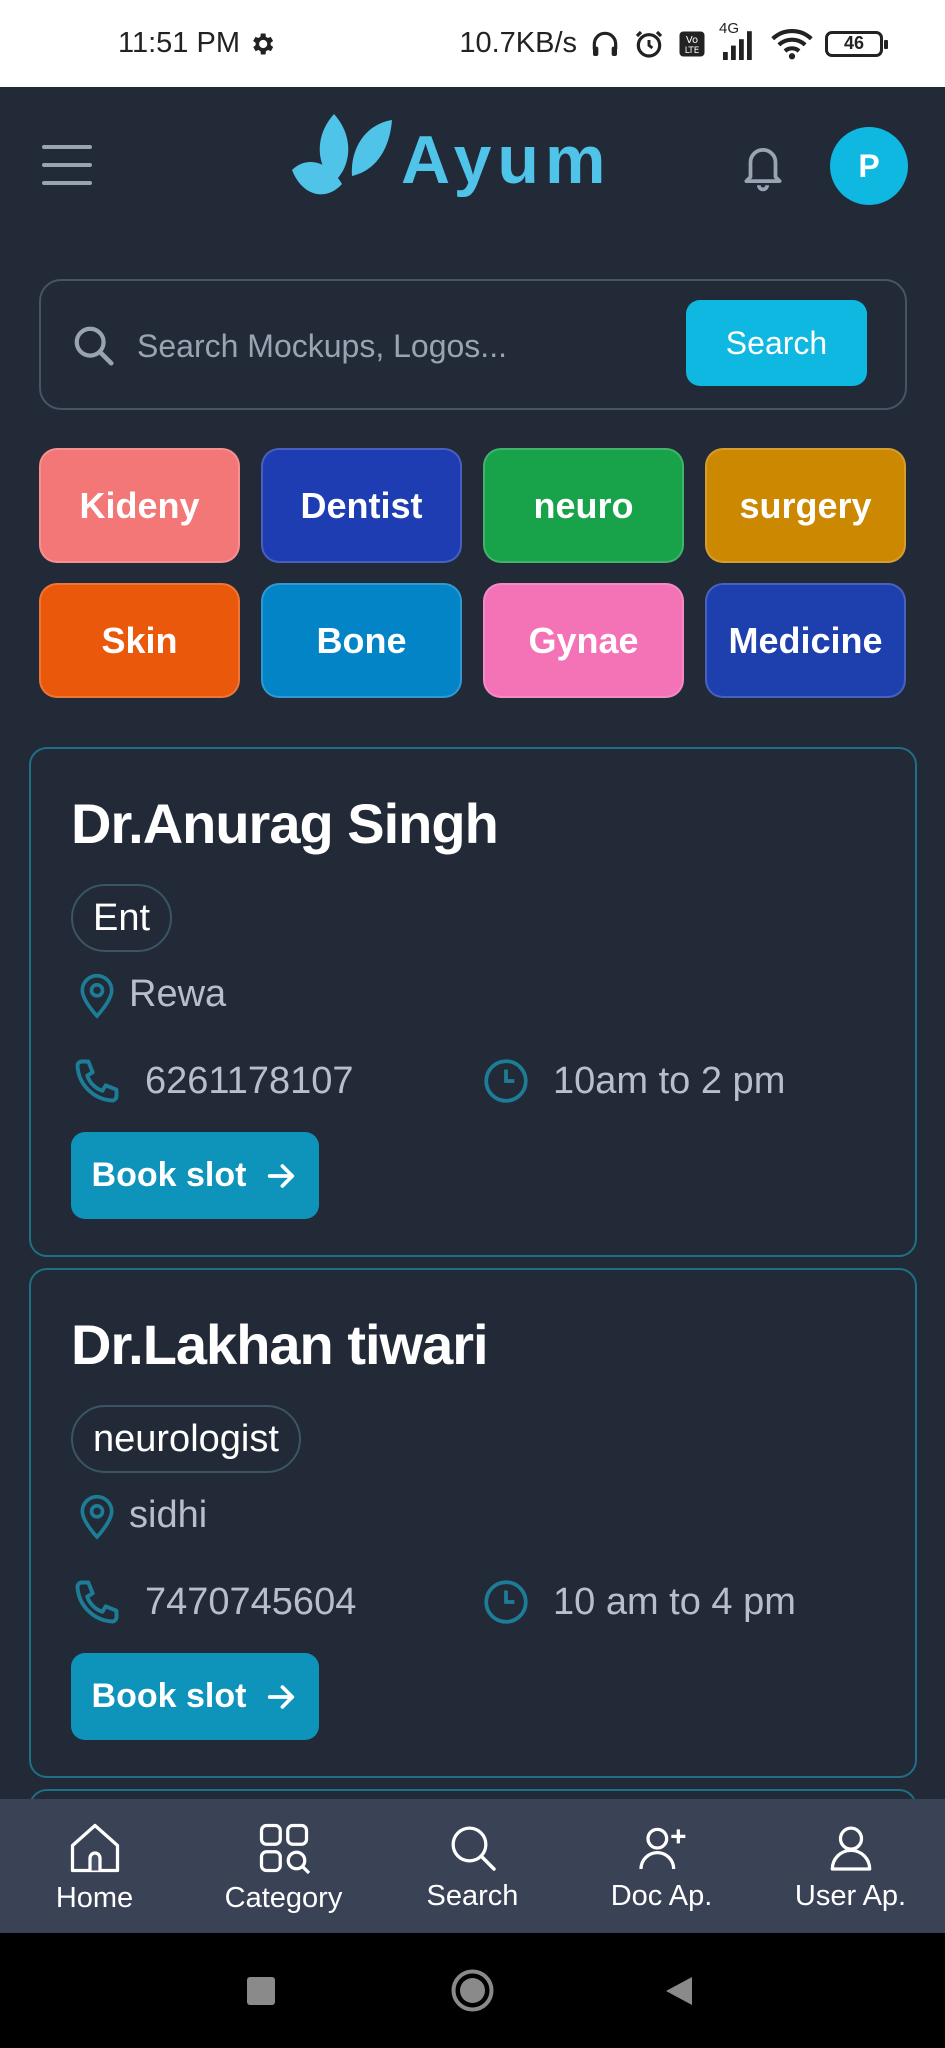 Image resolution: width=945 pixels, height=2048 pixels. What do you see at coordinates (342, 154) in the screenshot?
I see `leaf-logo-icon` at bounding box center [342, 154].